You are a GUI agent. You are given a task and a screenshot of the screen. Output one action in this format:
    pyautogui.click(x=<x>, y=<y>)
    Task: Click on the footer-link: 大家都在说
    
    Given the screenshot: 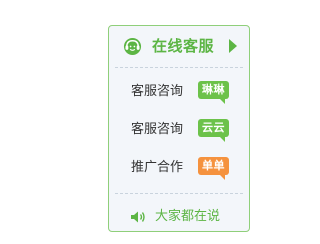 What is the action you would take?
    pyautogui.click(x=179, y=216)
    